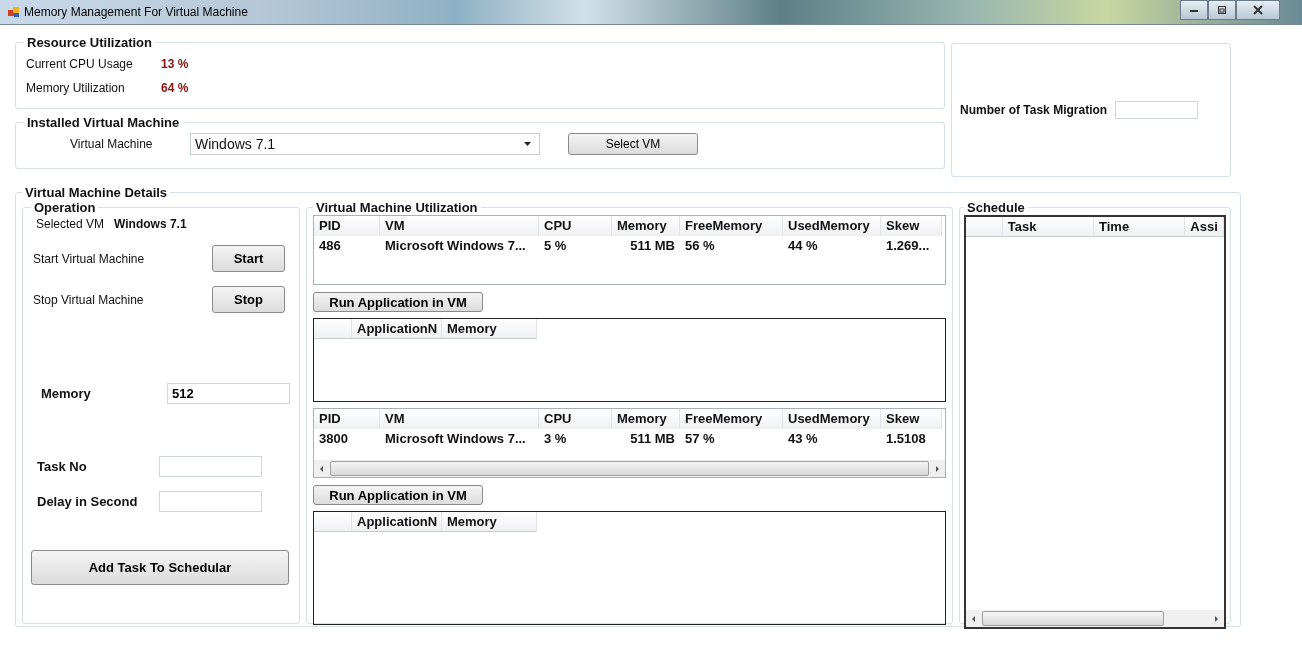 This screenshot has width=1302, height=655. I want to click on table-cell-text: 43 %, so click(803, 439).